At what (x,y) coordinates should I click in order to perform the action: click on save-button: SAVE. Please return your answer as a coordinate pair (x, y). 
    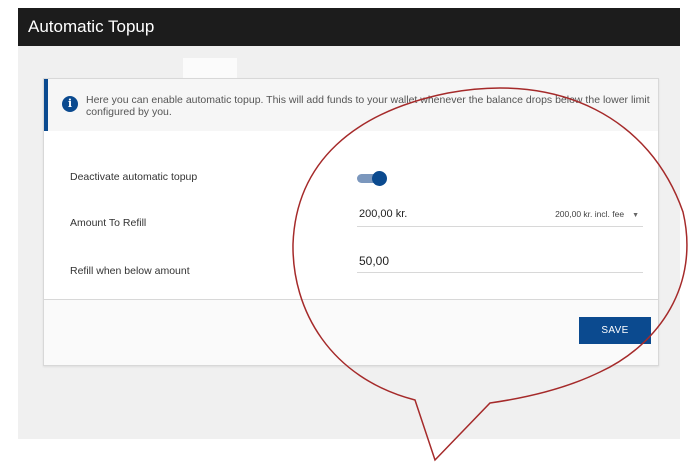
    Looking at the image, I should click on (615, 330).